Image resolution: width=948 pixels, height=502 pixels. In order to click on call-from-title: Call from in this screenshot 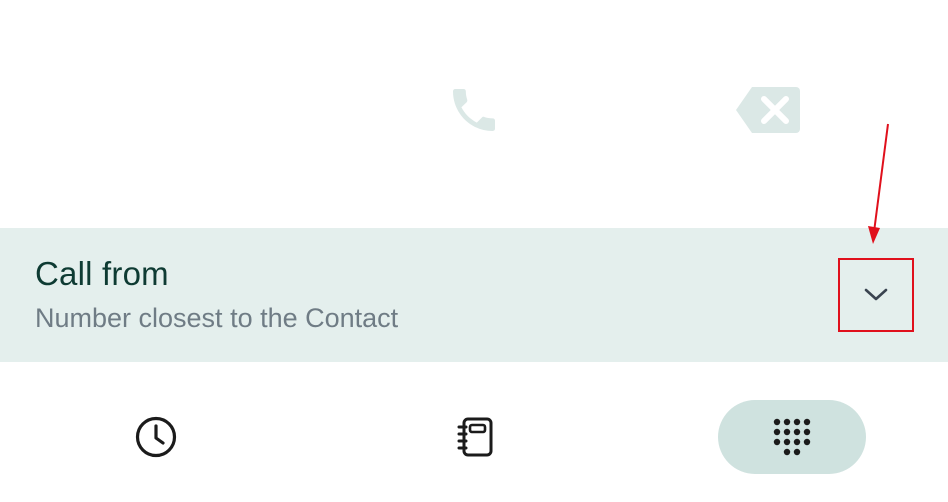, I will do `click(102, 273)`.